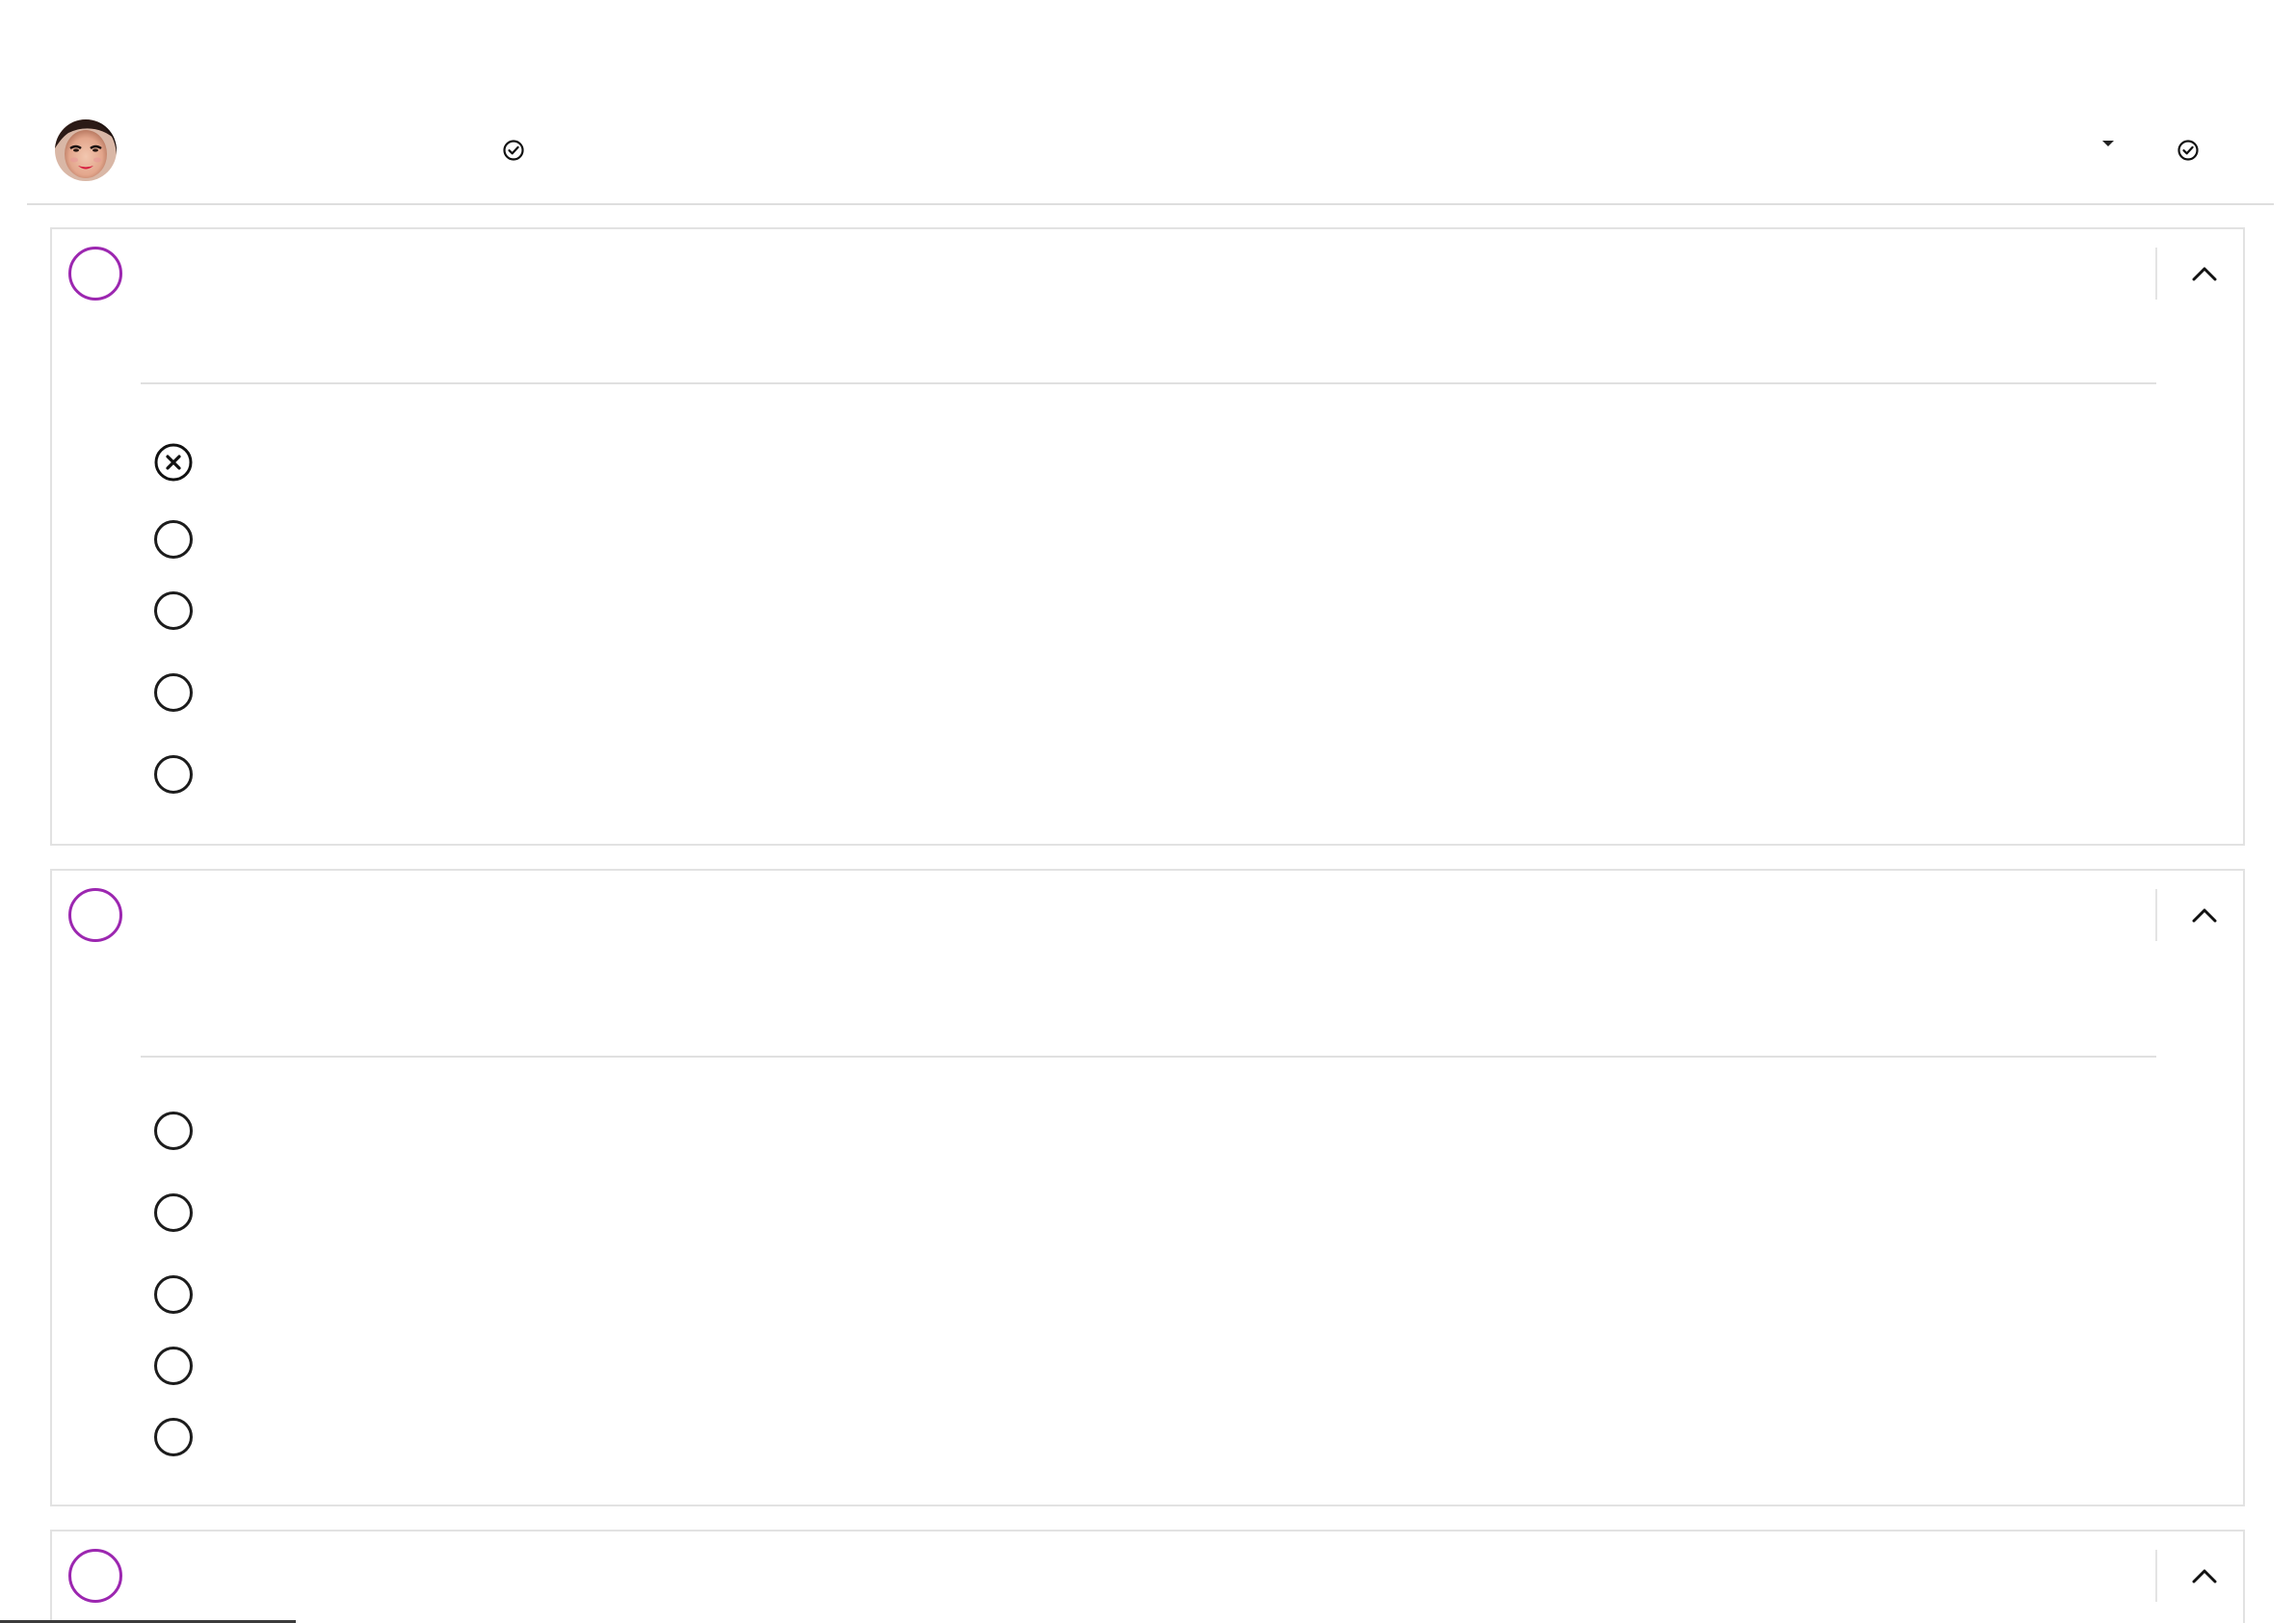  I want to click on header-bar, so click(1150, 154).